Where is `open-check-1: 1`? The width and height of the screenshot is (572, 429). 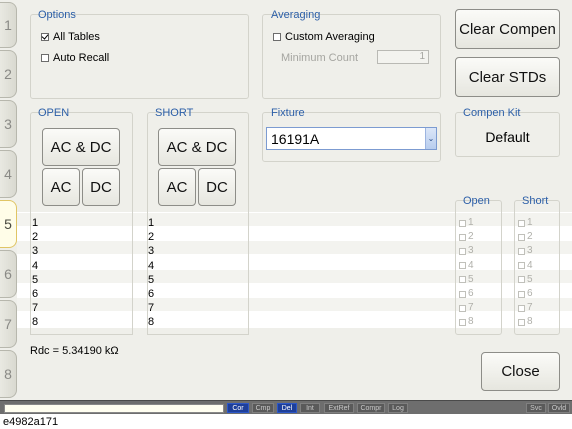 open-check-1: 1 is located at coordinates (466, 223).